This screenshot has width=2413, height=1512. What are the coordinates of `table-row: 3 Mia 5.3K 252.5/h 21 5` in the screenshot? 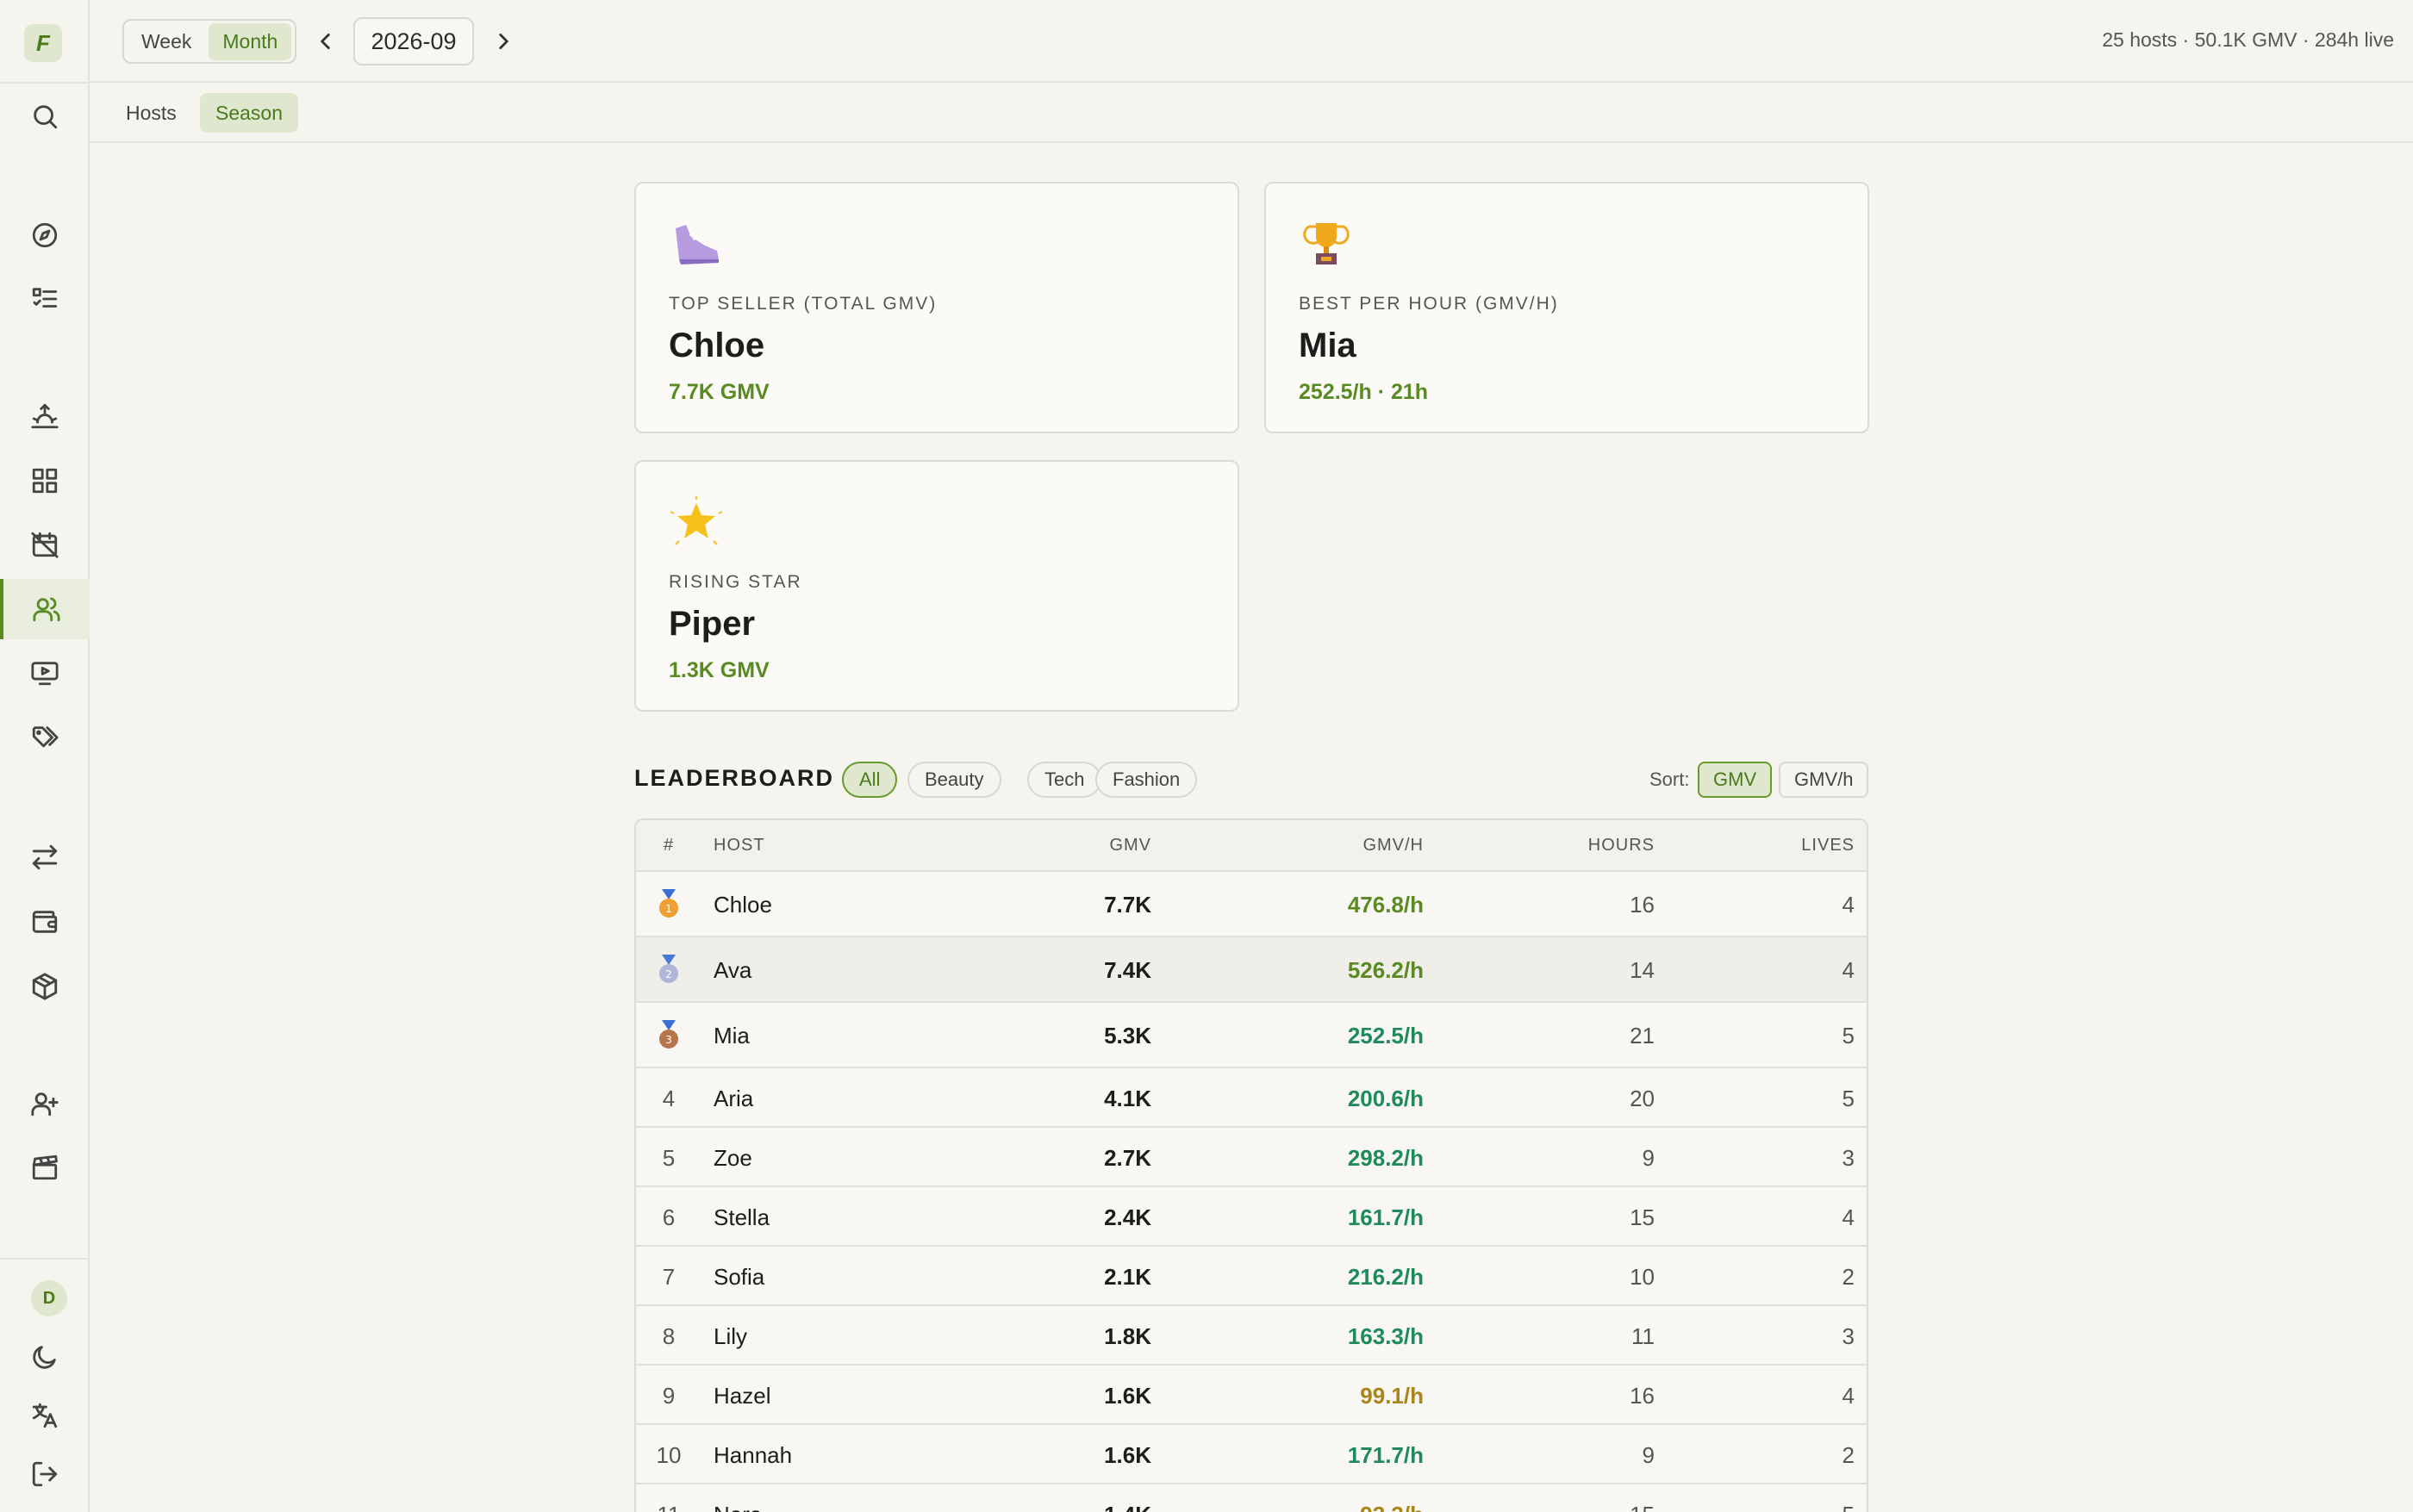 It's located at (1251, 1035).